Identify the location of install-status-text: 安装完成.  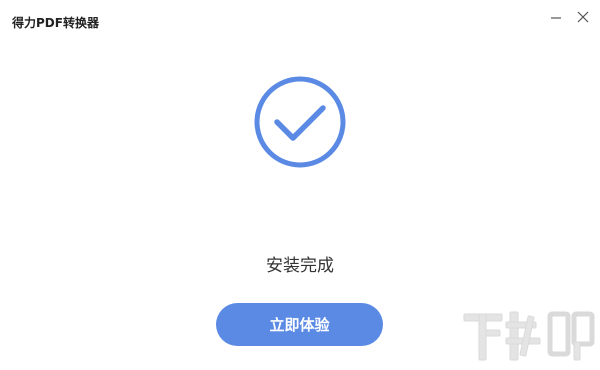
(300, 266).